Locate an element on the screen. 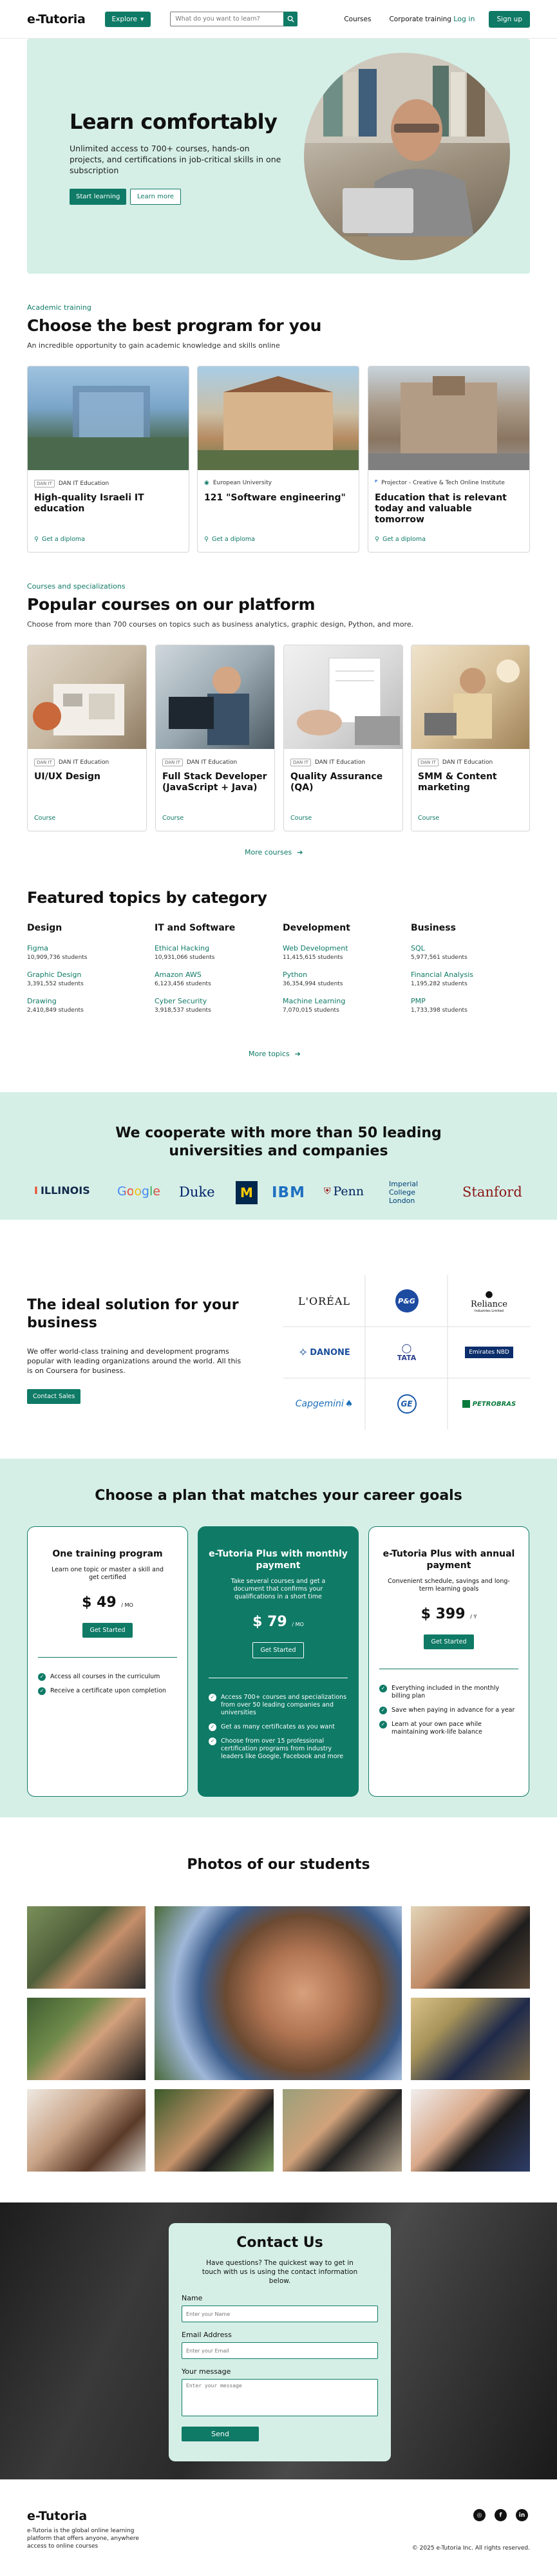 The image size is (557, 2576). facebook-icon: f is located at coordinates (501, 2515).